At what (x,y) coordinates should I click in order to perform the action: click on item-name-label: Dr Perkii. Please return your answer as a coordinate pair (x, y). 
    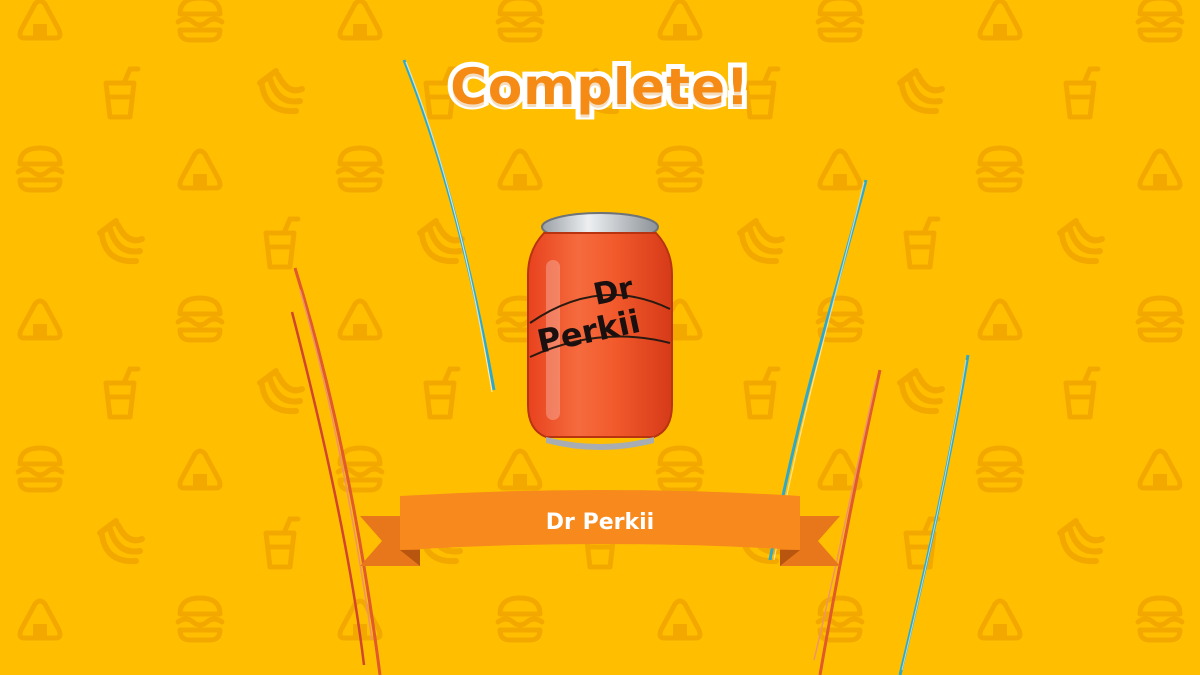
    Looking at the image, I should click on (600, 522).